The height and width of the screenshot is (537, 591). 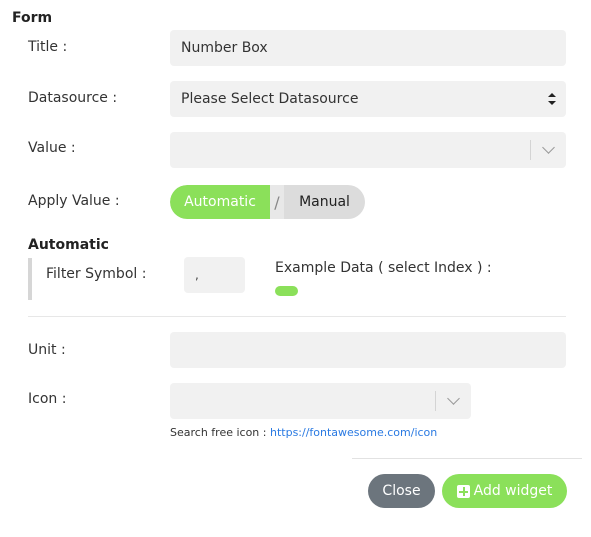 What do you see at coordinates (32, 18) in the screenshot?
I see `form-heading: Form` at bounding box center [32, 18].